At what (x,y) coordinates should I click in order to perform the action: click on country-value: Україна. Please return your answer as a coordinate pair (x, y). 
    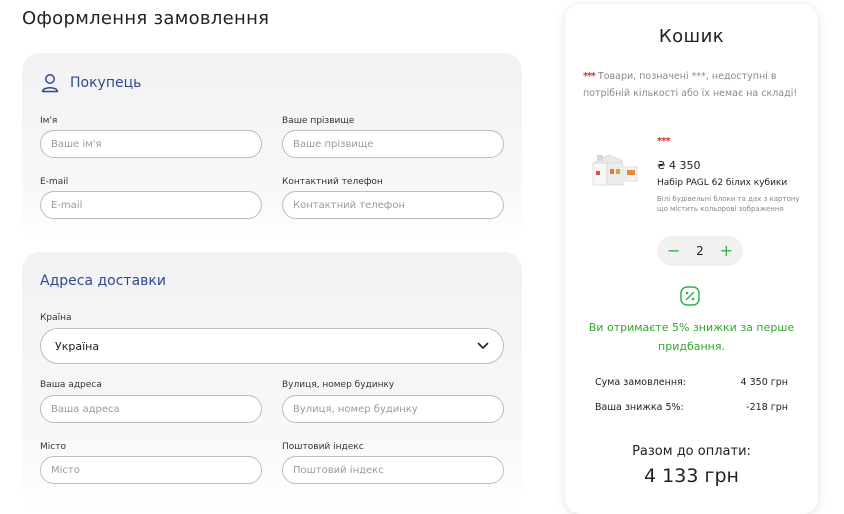
    Looking at the image, I should click on (77, 346).